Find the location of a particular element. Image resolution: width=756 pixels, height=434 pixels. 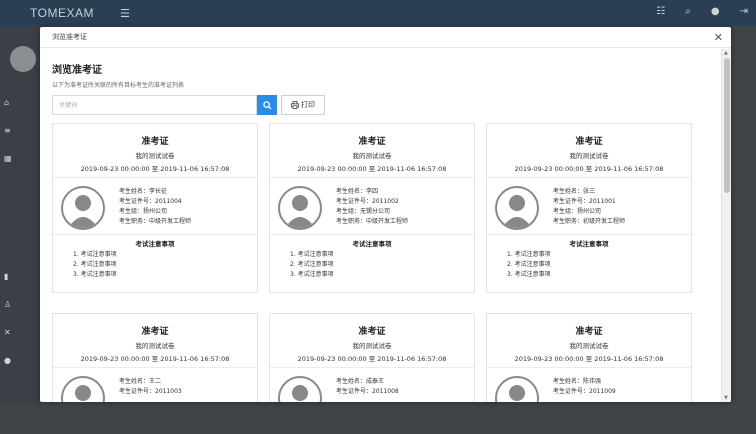

card-info: 考生姓名：陈伟强 考生证件号：2011009 is located at coordinates (589, 385).